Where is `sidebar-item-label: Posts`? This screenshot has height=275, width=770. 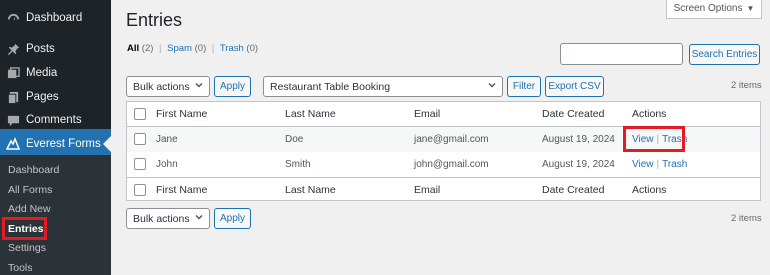 sidebar-item-label: Posts is located at coordinates (40, 49).